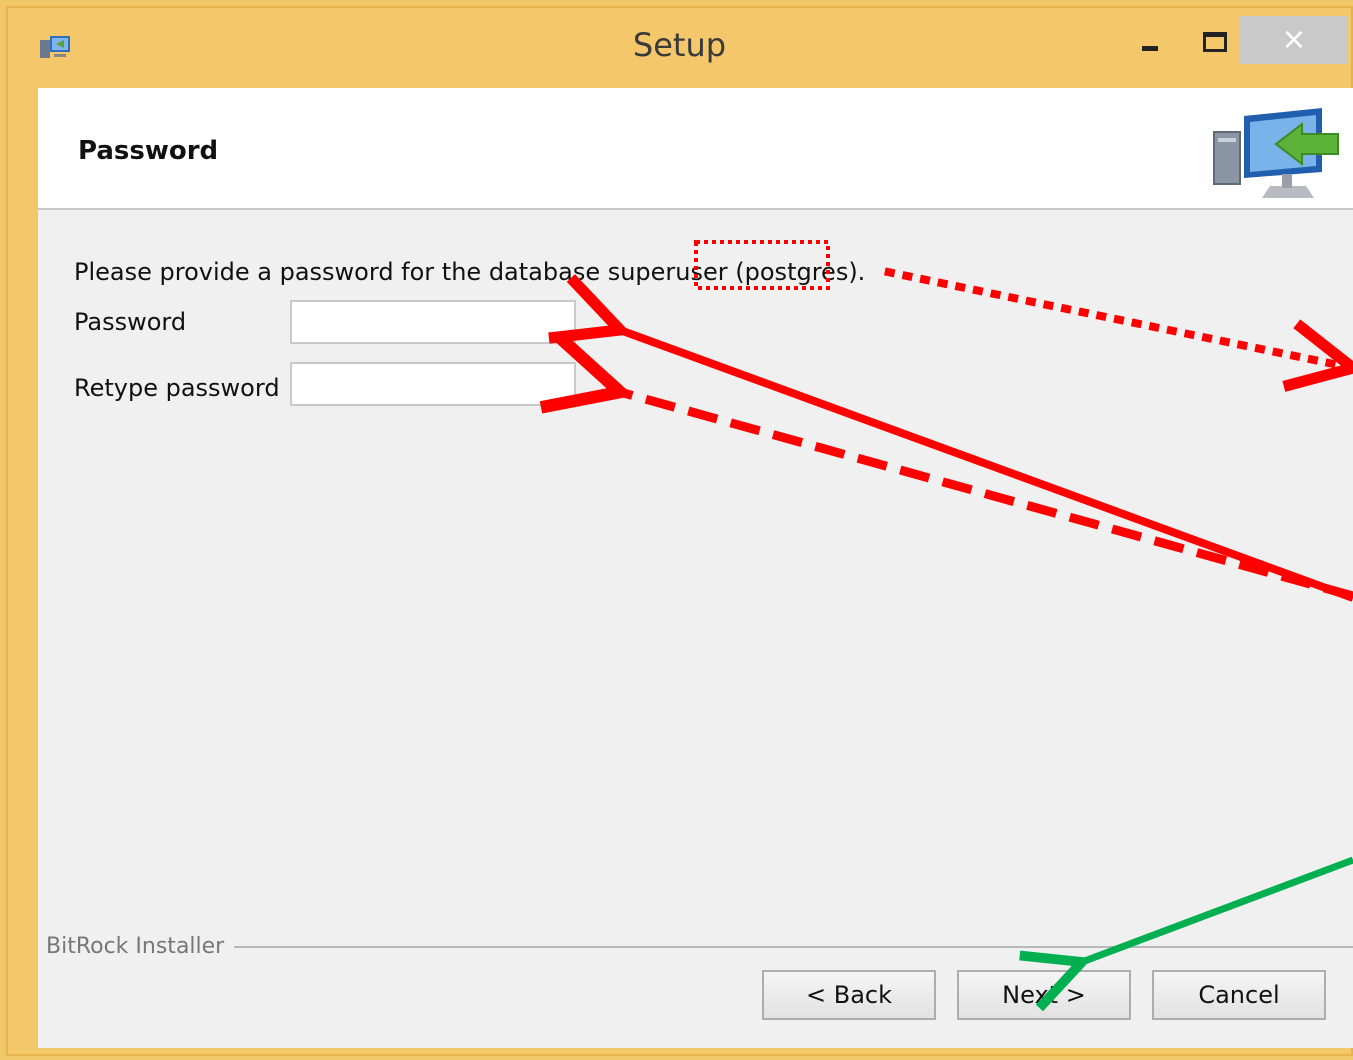  Describe the element at coordinates (1213, 40) in the screenshot. I see `maximize-button` at that location.